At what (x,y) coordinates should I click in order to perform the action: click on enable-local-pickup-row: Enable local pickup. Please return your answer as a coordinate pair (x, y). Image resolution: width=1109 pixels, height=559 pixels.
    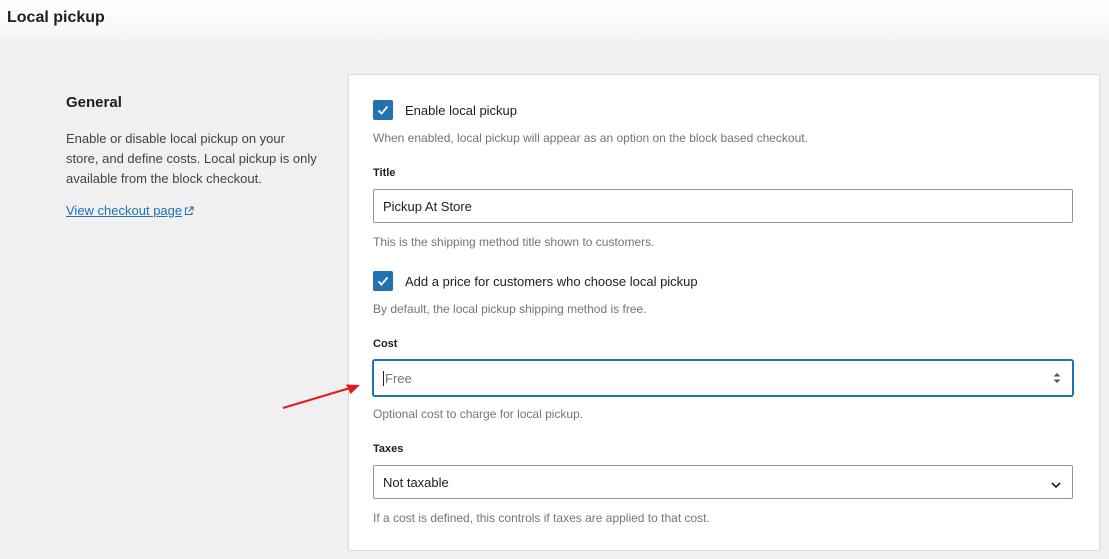
    Looking at the image, I should click on (445, 110).